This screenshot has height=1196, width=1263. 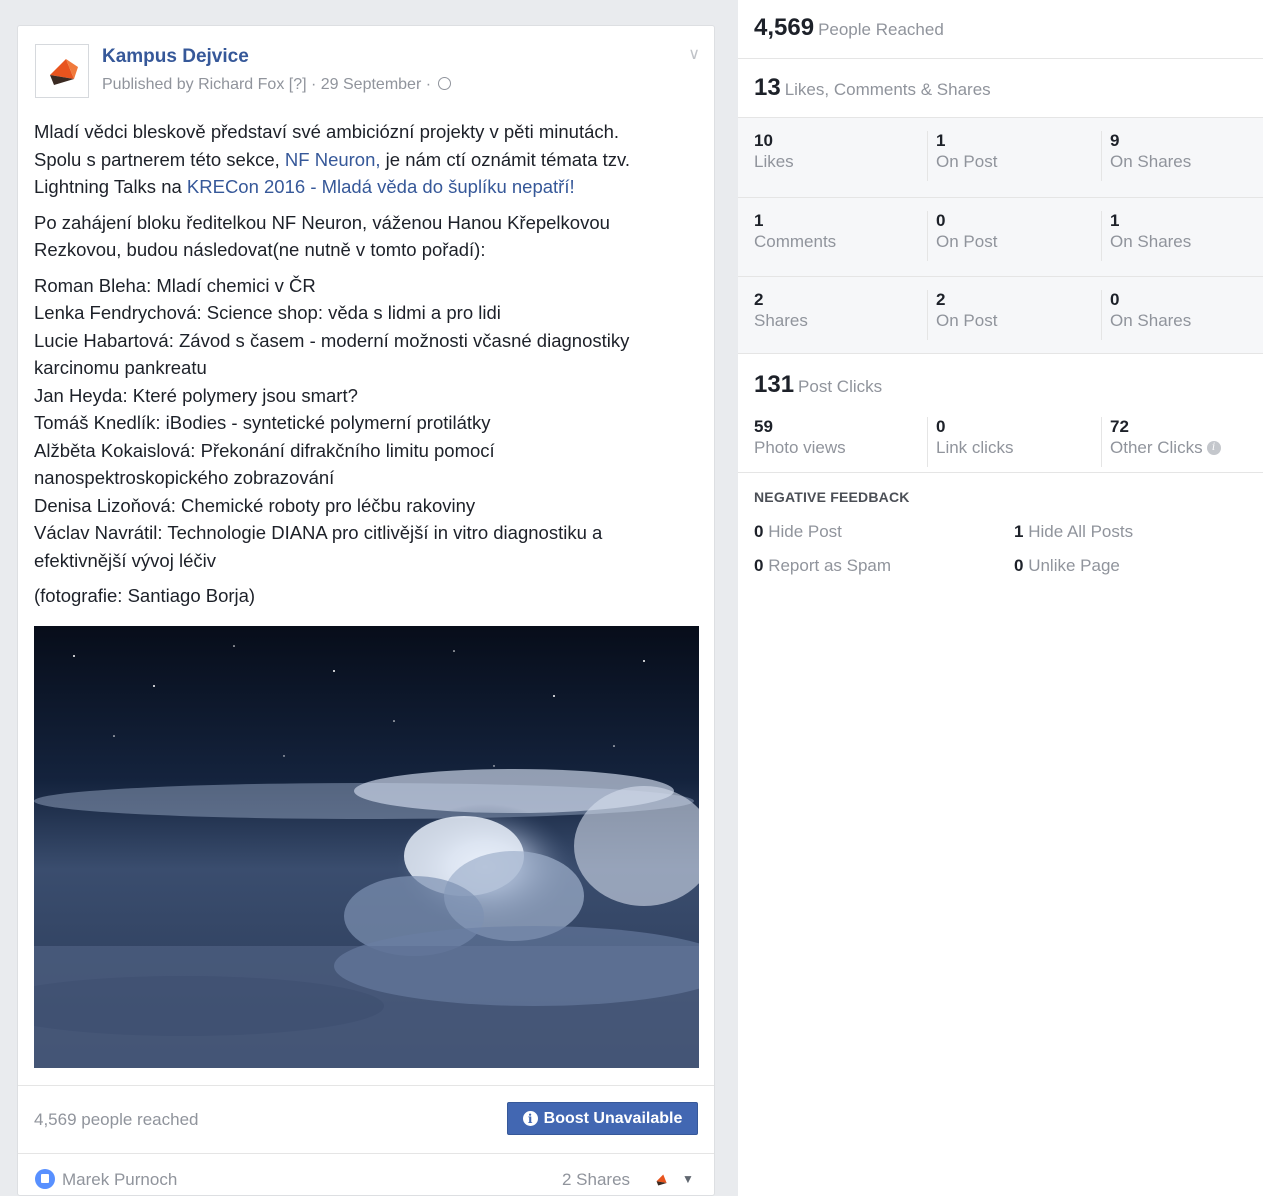 What do you see at coordinates (1081, 531) in the screenshot?
I see `stat-label: Hide All Posts` at bounding box center [1081, 531].